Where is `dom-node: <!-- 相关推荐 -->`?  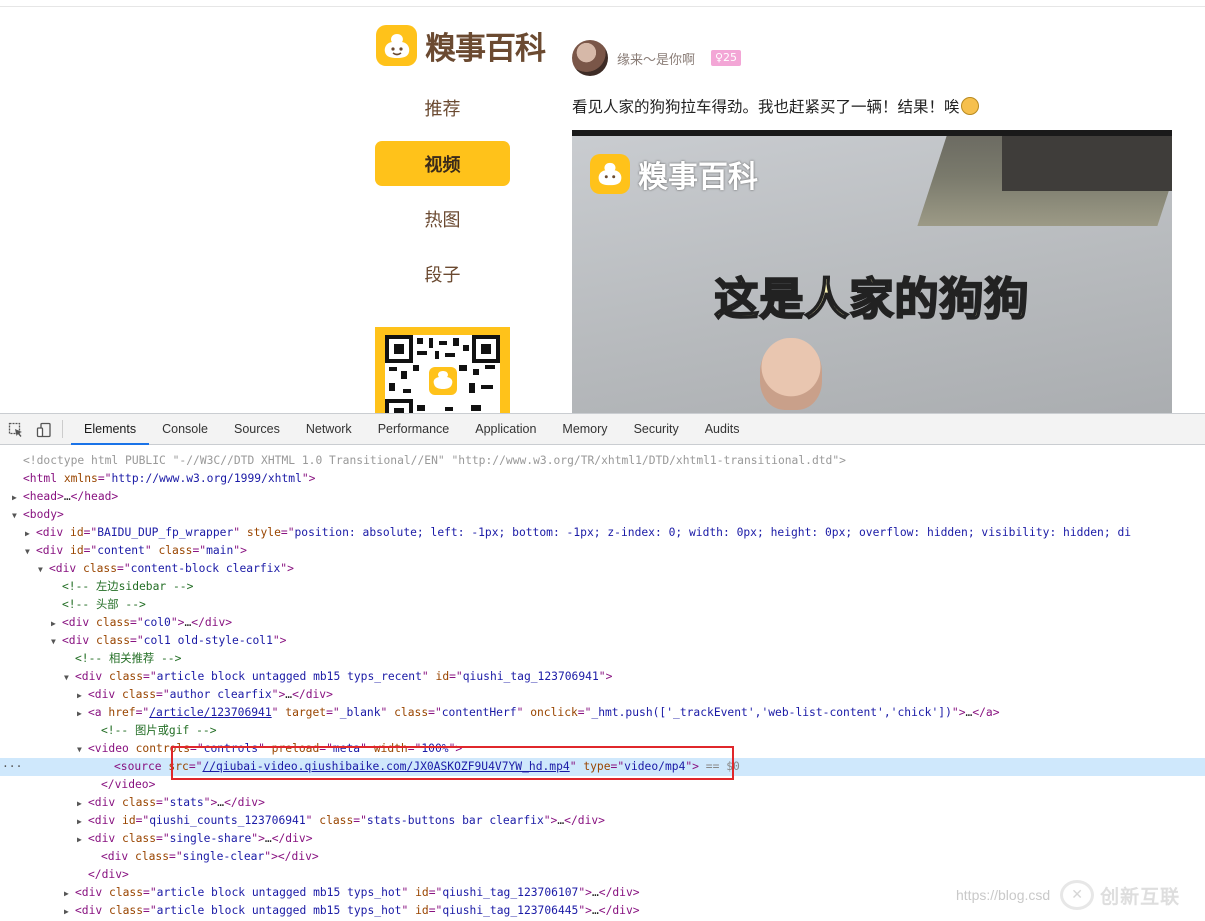 dom-node: <!-- 相关推荐 --> is located at coordinates (602, 659).